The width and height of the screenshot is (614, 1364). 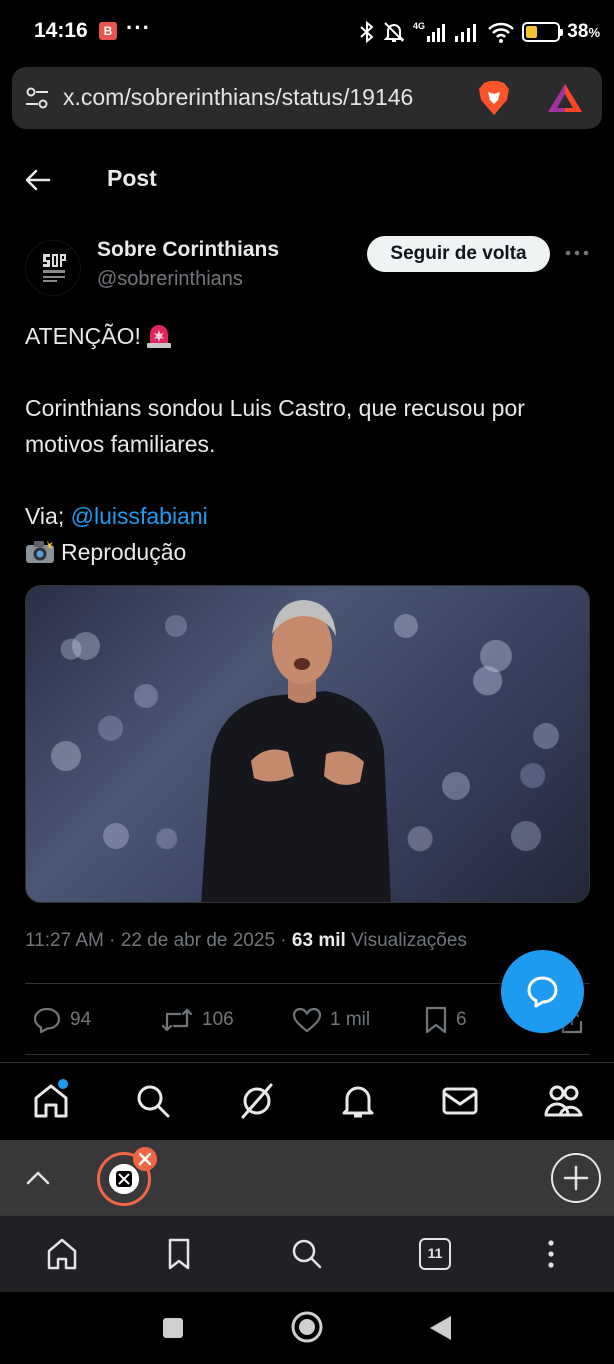 I want to click on tweet-time: 11:27 AM, so click(x=64, y=940).